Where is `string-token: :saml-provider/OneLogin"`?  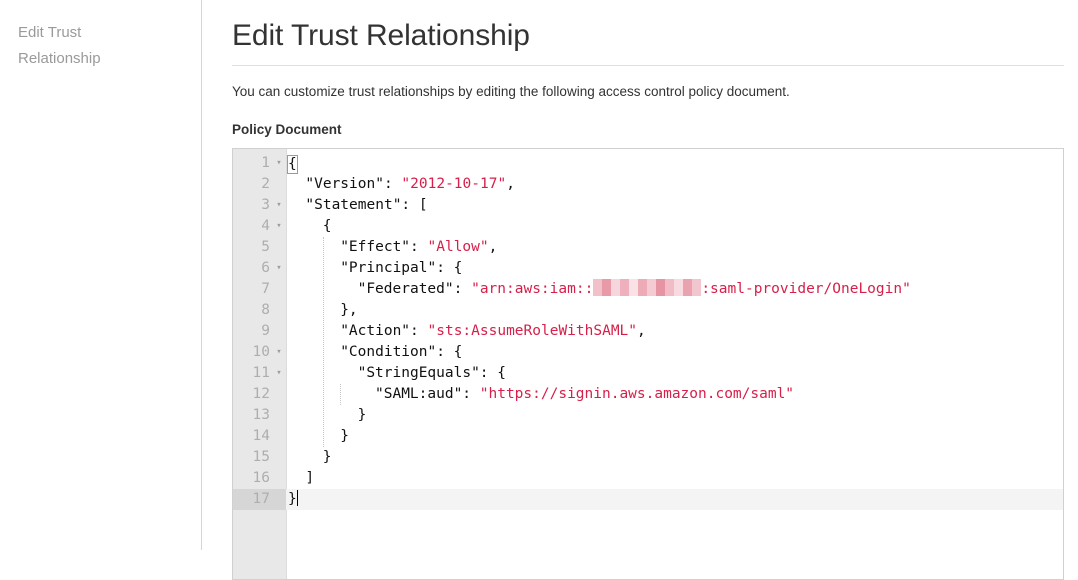
string-token: :saml-provider/OneLogin" is located at coordinates (806, 289).